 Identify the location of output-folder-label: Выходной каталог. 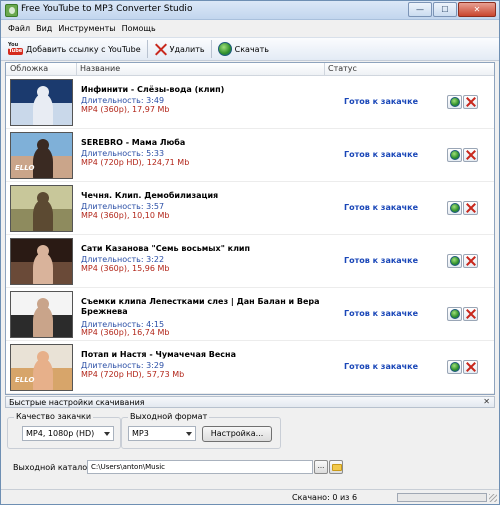
(52, 467).